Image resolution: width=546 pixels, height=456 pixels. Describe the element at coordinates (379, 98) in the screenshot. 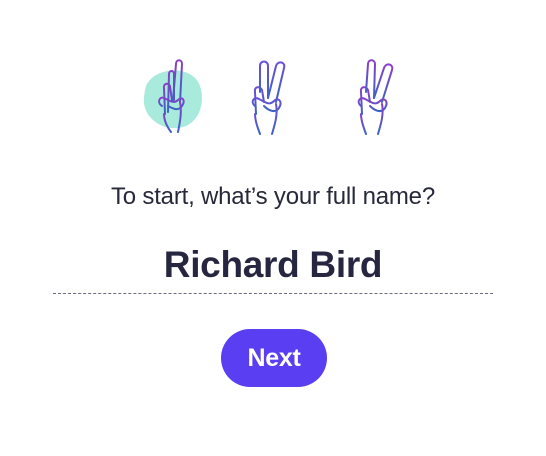

I see `step-3-peace-hand-icon` at that location.